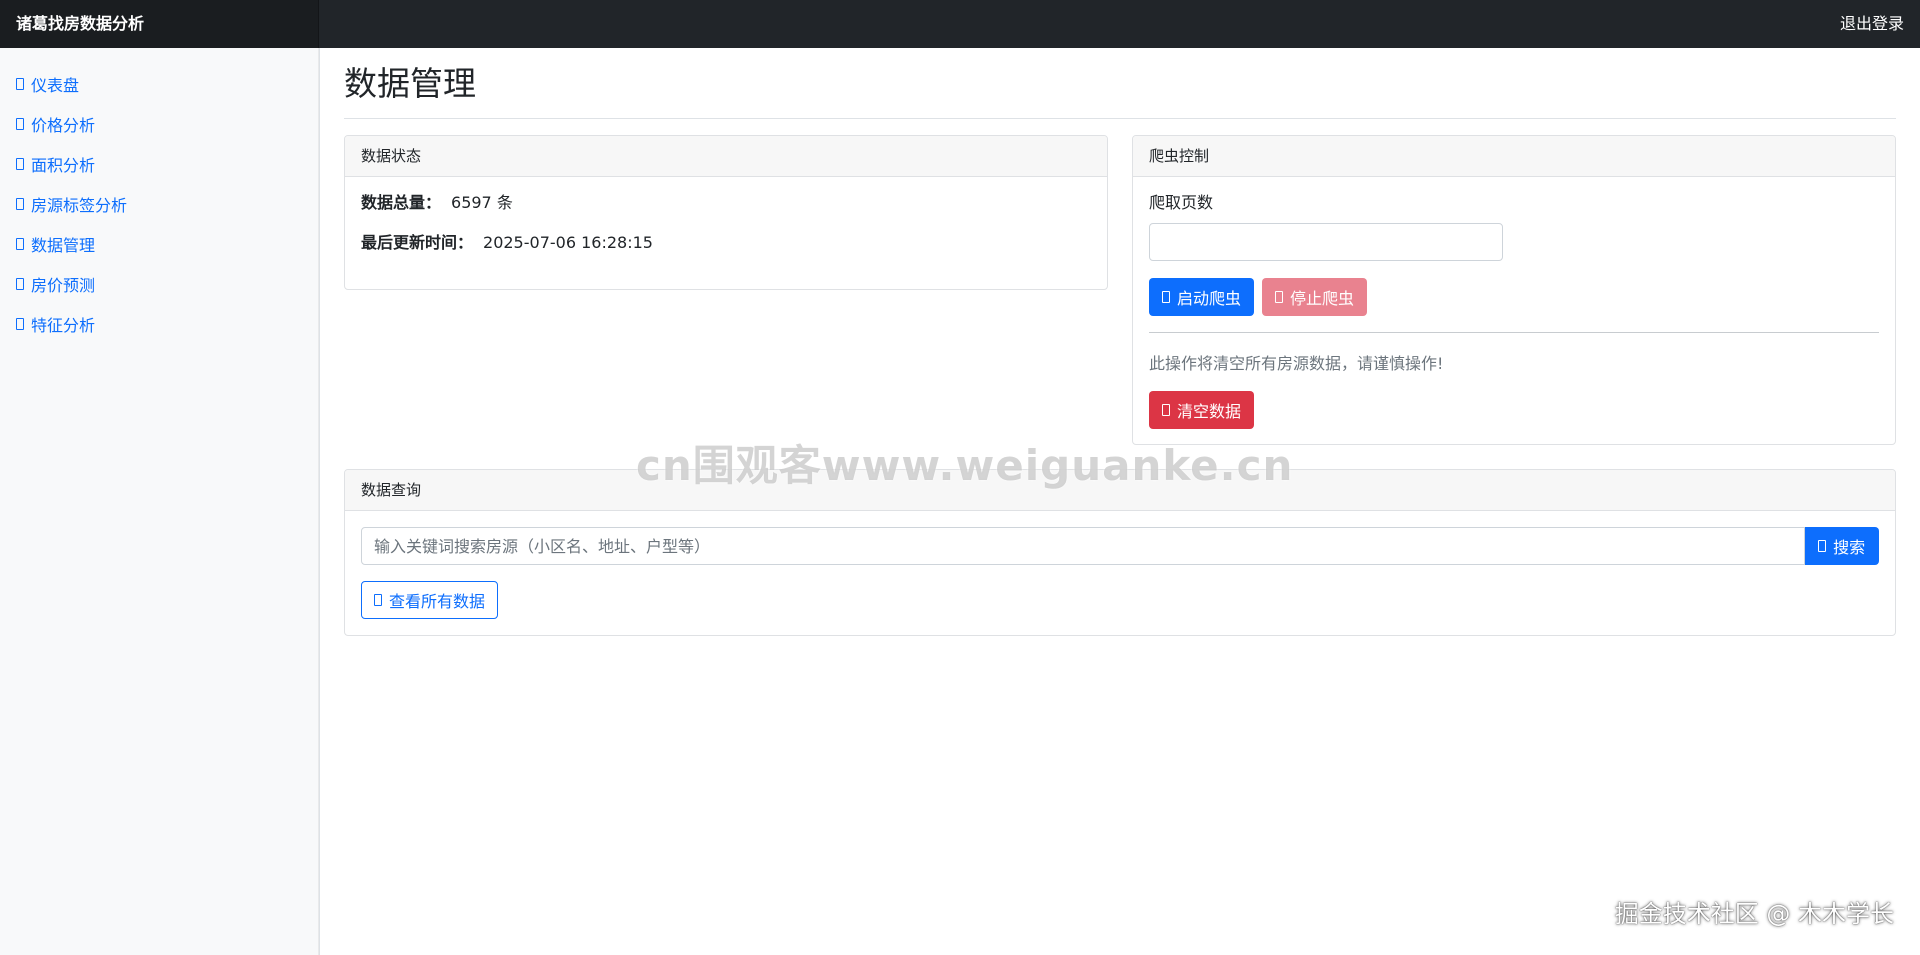 The width and height of the screenshot is (1920, 955). I want to click on data-total-label: 数据总量：, so click(401, 202).